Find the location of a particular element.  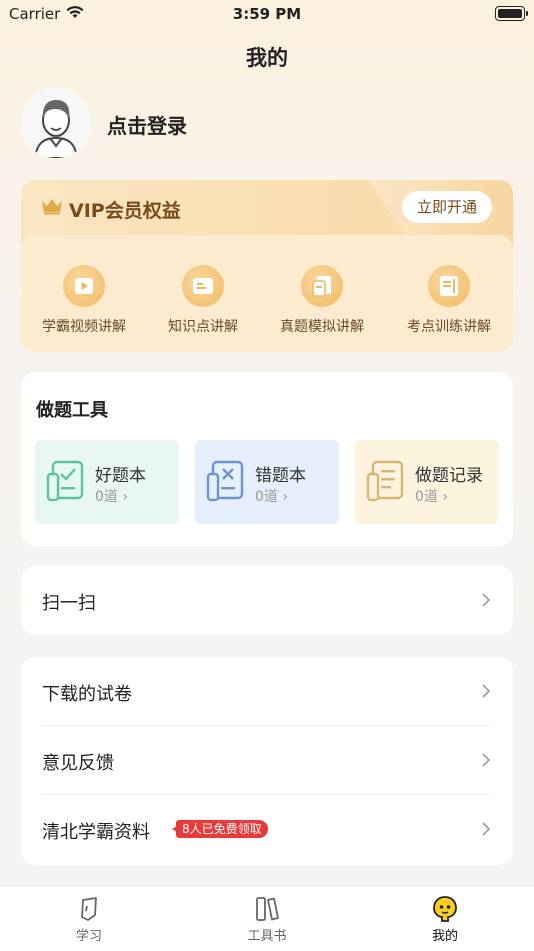

benefit-label: 知识点讲解 is located at coordinates (203, 327).